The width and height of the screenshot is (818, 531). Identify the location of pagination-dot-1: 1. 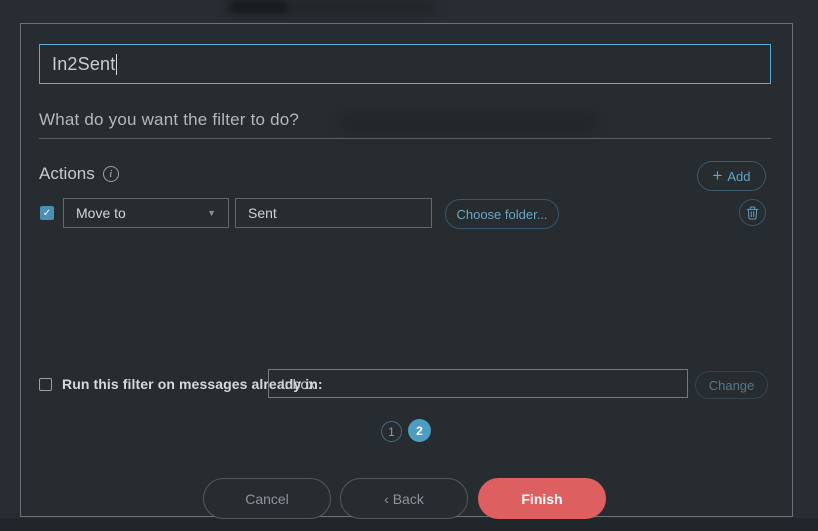
(391, 431).